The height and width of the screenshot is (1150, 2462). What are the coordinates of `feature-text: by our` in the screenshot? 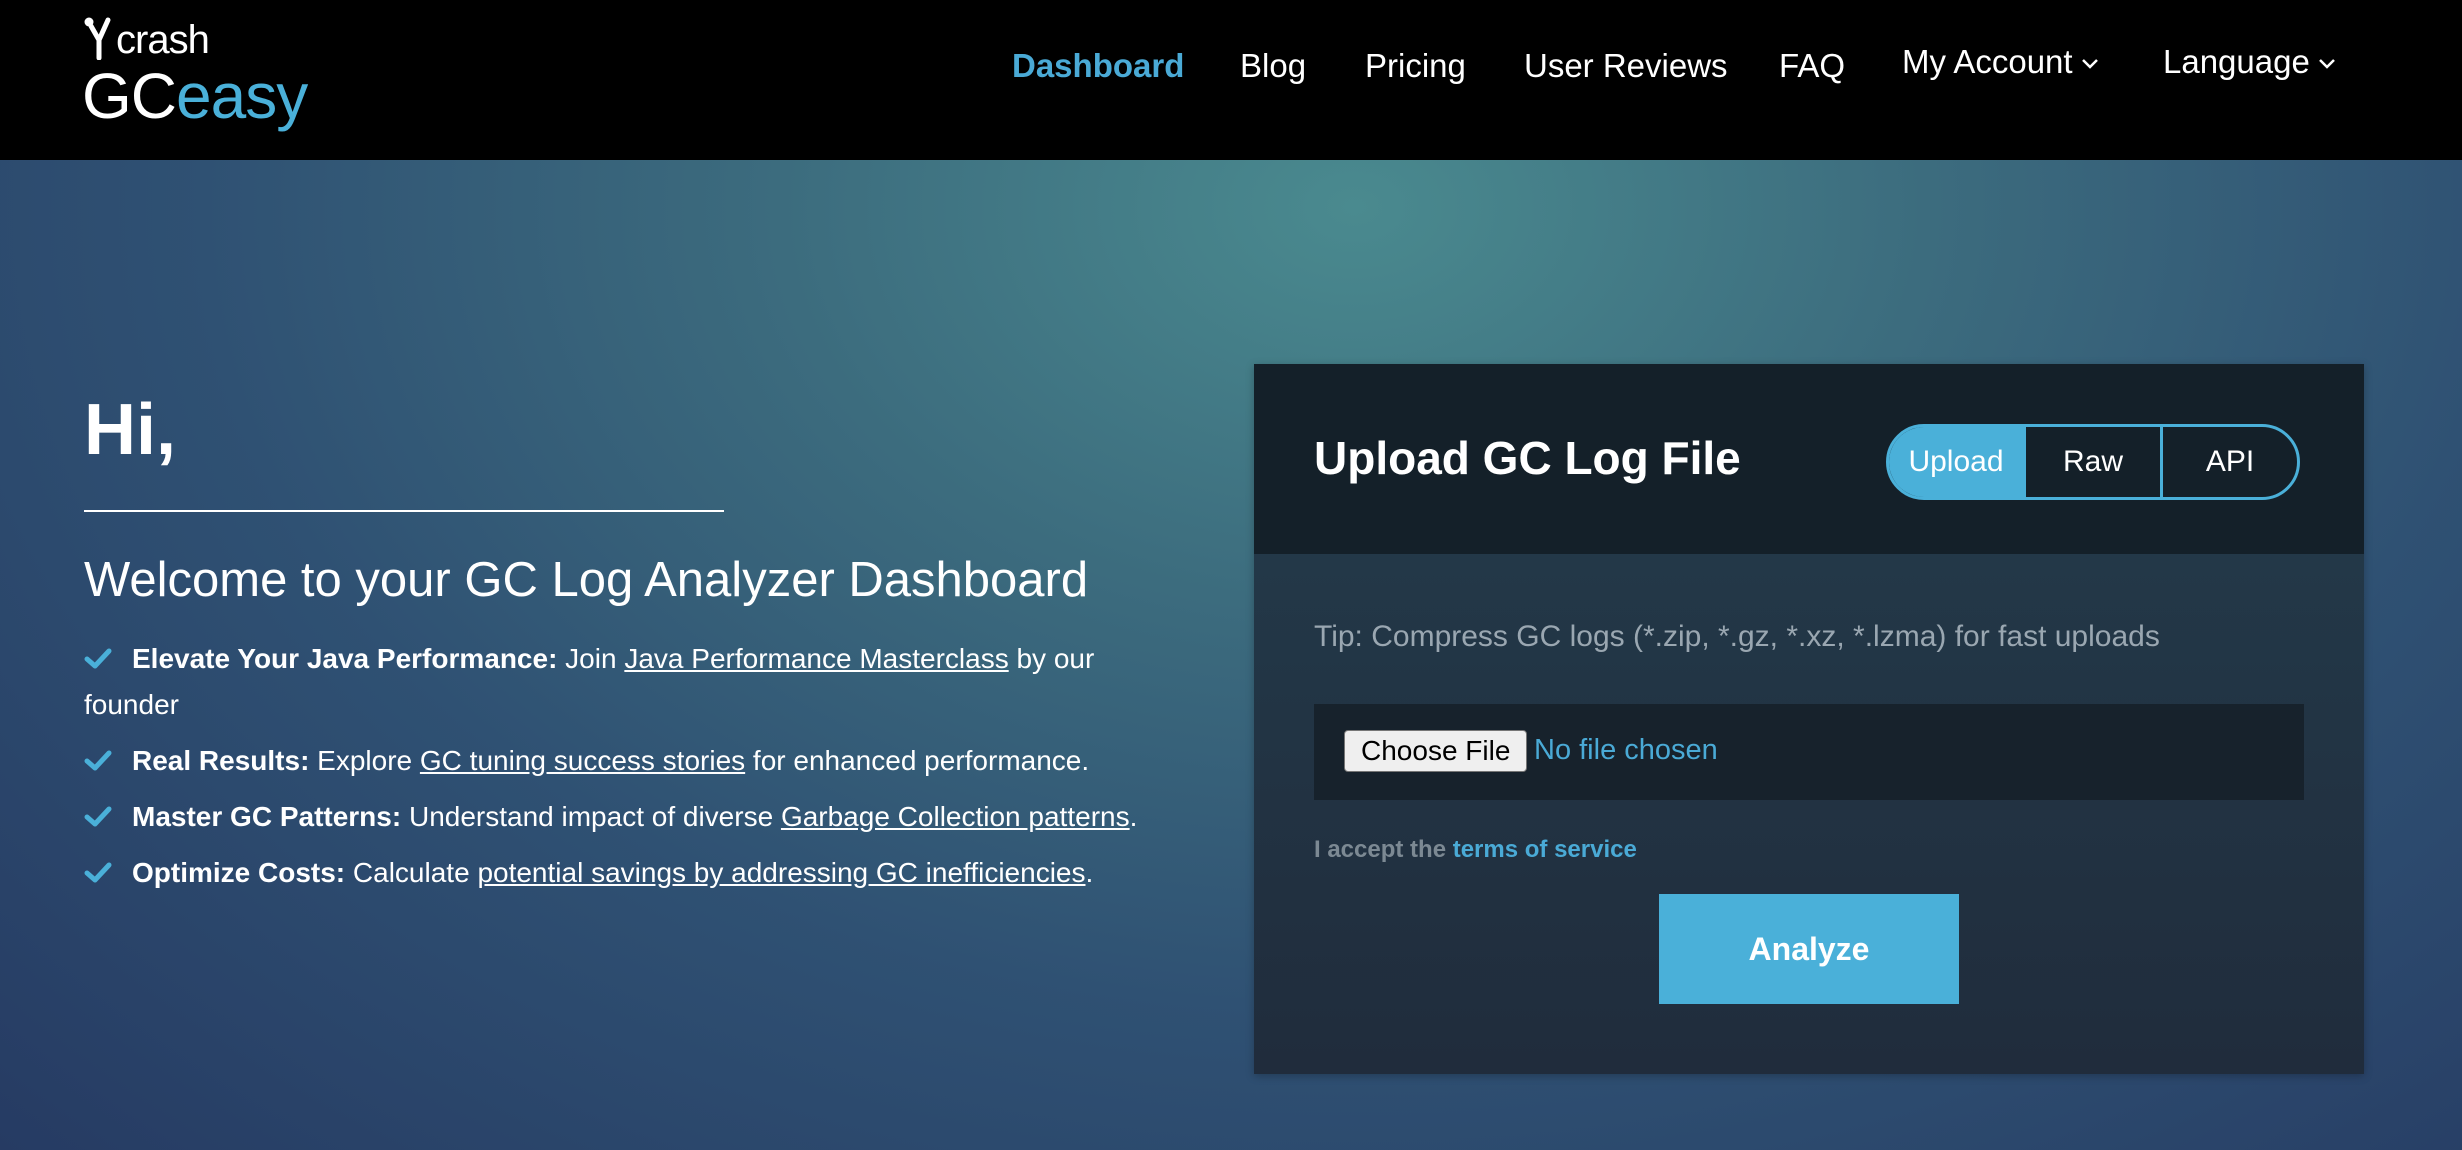 It's located at (1051, 658).